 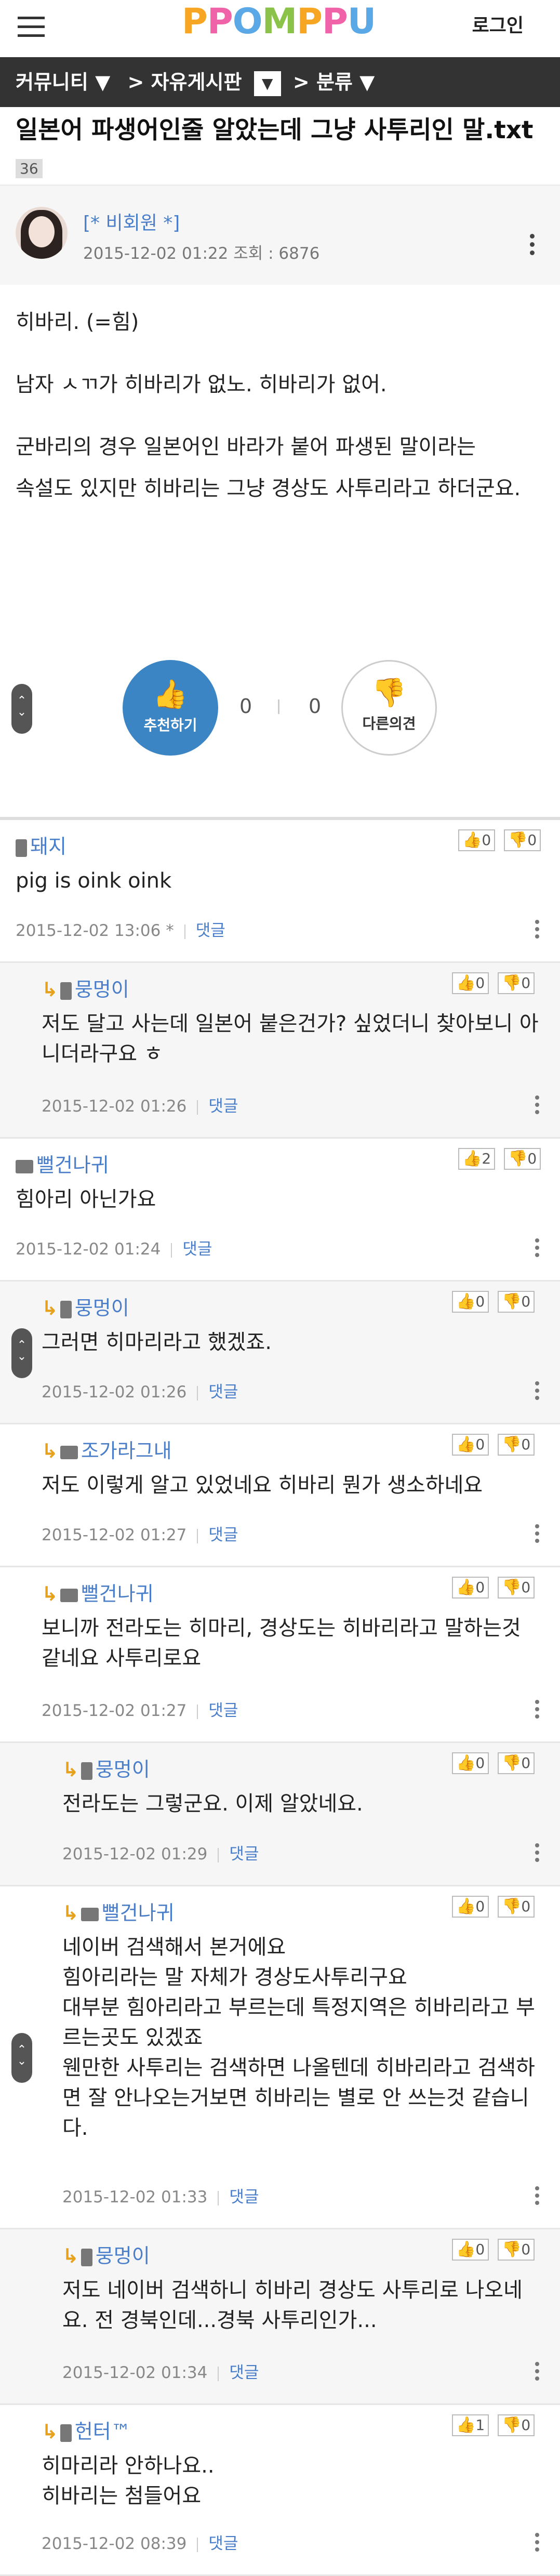 I want to click on breadcrumb-category: > 분류 ▼, so click(x=334, y=82).